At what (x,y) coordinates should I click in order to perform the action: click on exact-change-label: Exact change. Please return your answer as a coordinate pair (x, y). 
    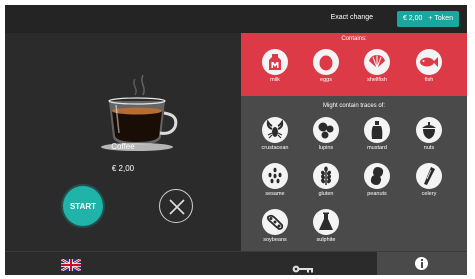
    Looking at the image, I should click on (351, 17).